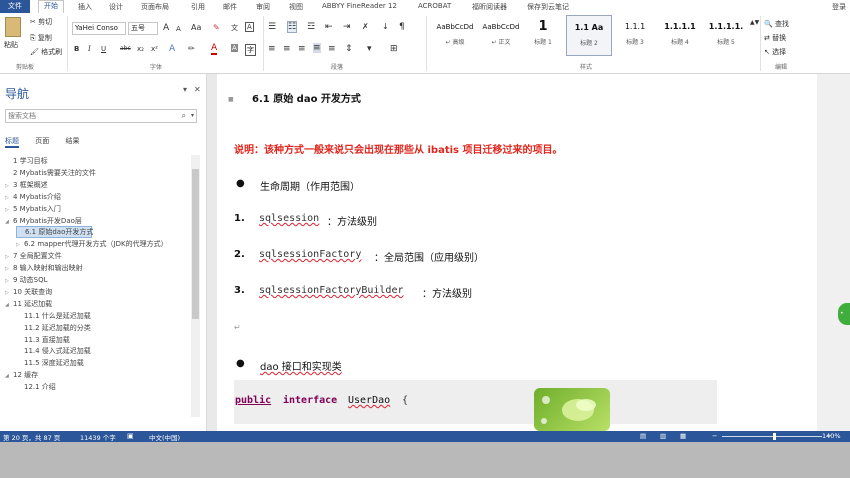 The height and width of the screenshot is (478, 850). I want to click on zoom-out-icon: −, so click(714, 436).